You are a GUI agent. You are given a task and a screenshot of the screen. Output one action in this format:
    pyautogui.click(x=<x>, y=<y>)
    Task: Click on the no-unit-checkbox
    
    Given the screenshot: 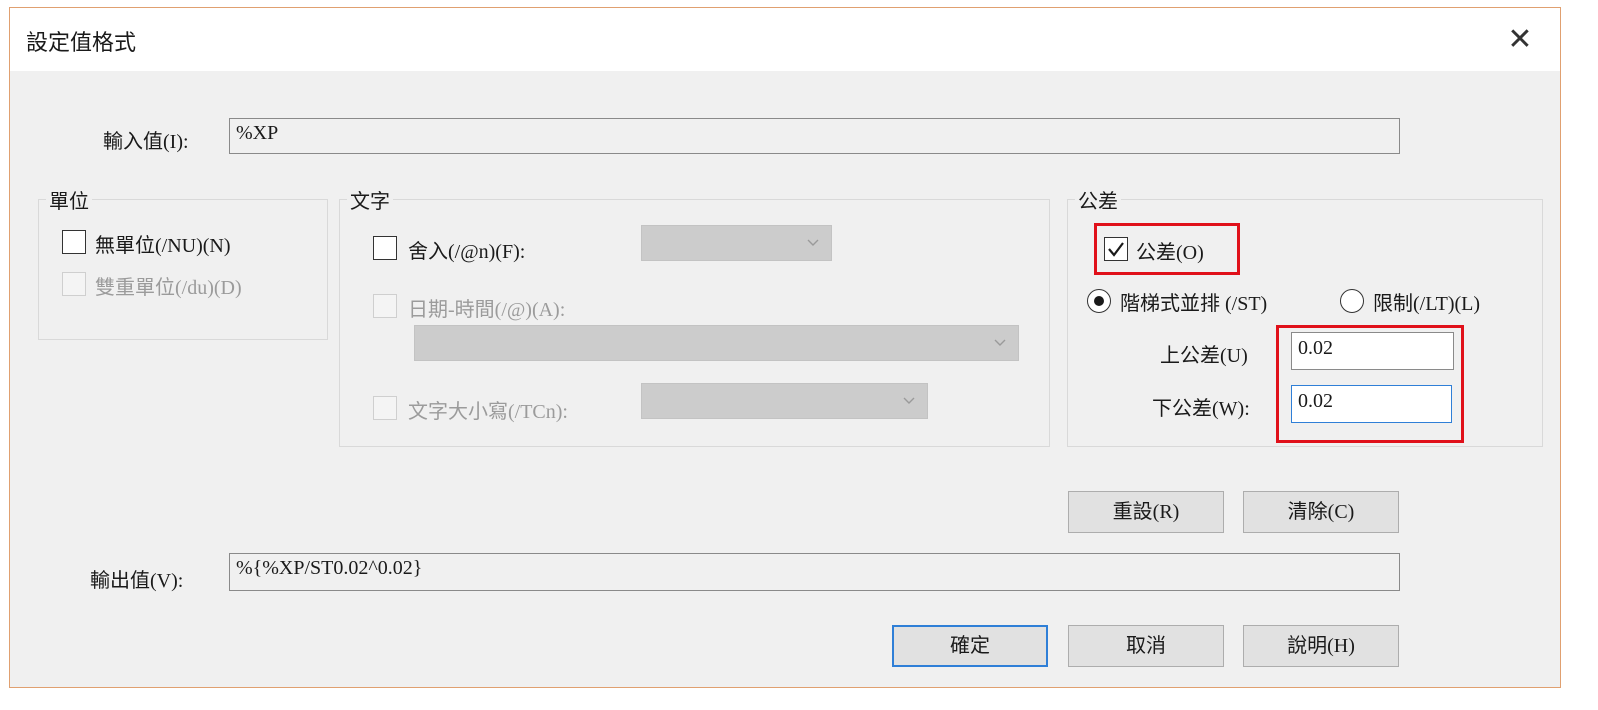 What is the action you would take?
    pyautogui.click(x=74, y=242)
    